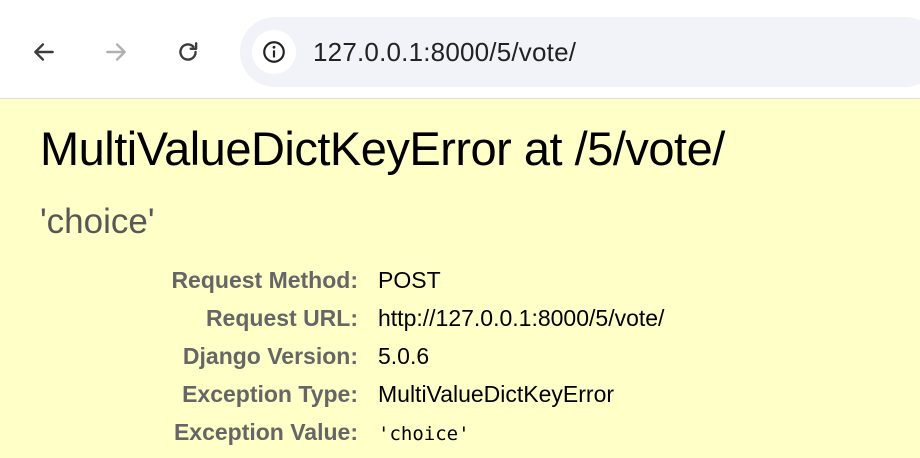 The height and width of the screenshot is (458, 920). I want to click on meta-label: Request URL:, so click(281, 318).